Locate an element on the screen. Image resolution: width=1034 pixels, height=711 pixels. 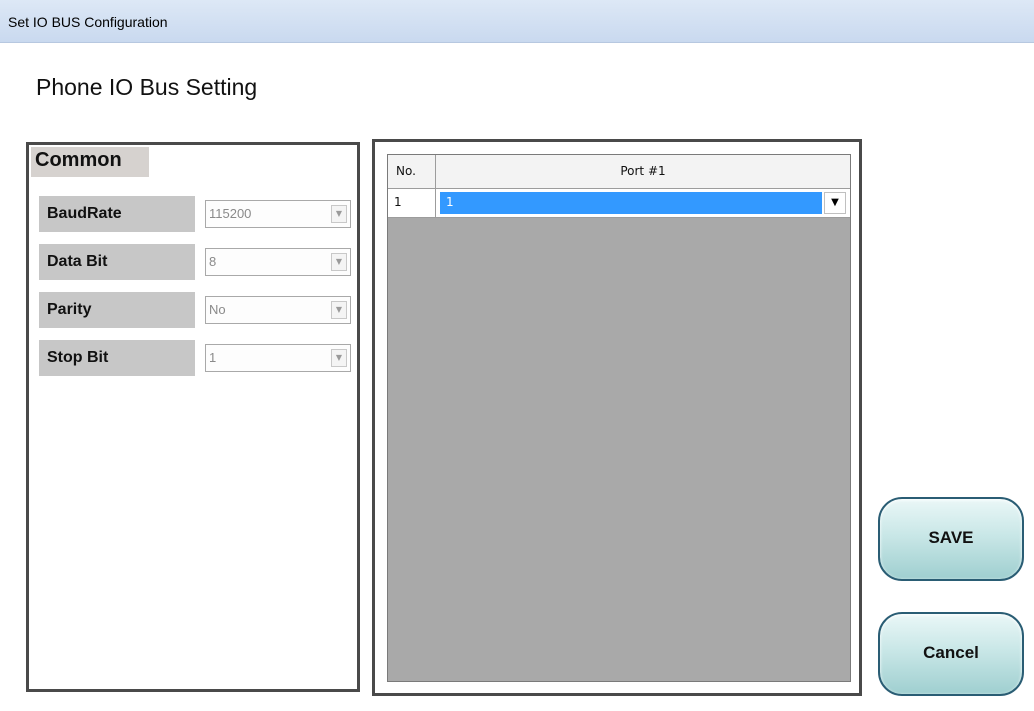
common-group-title: Common is located at coordinates (78, 160).